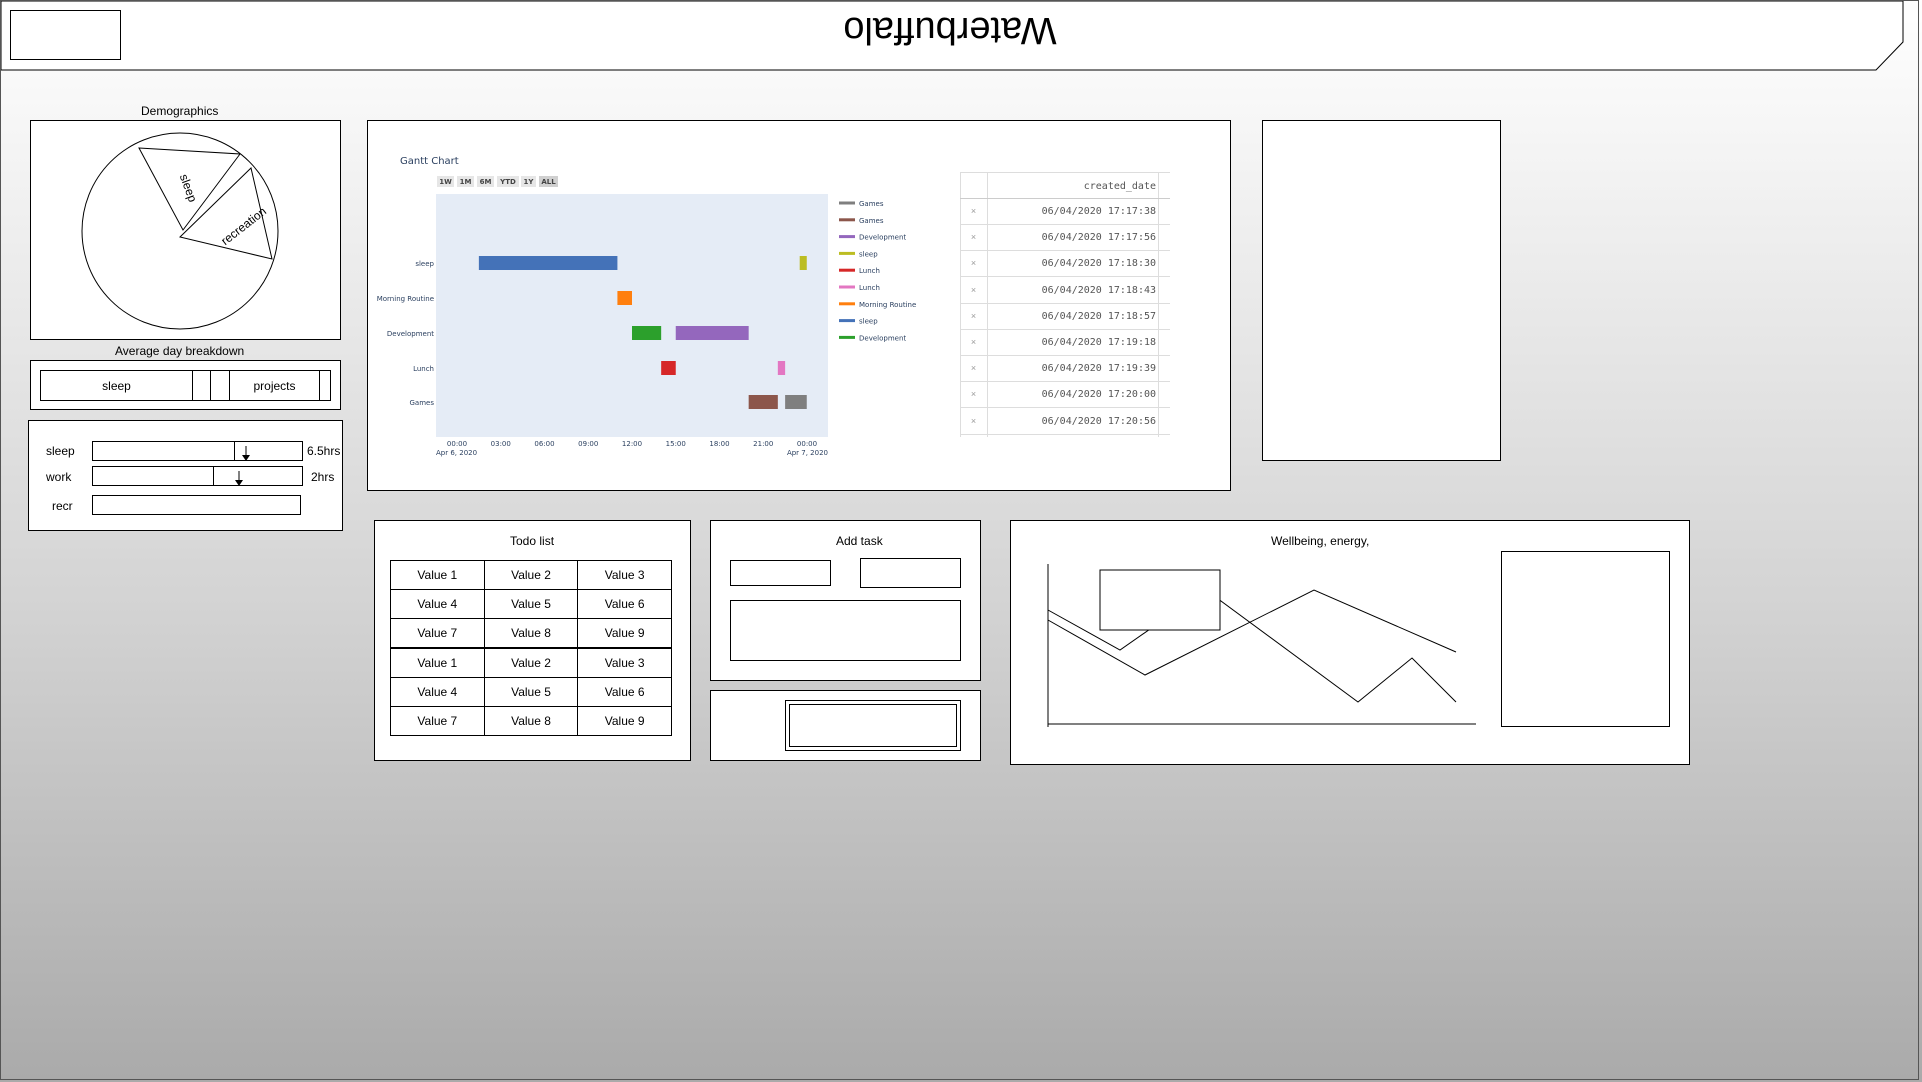  Describe the element at coordinates (532, 541) in the screenshot. I see `todo-title: Todo list` at that location.